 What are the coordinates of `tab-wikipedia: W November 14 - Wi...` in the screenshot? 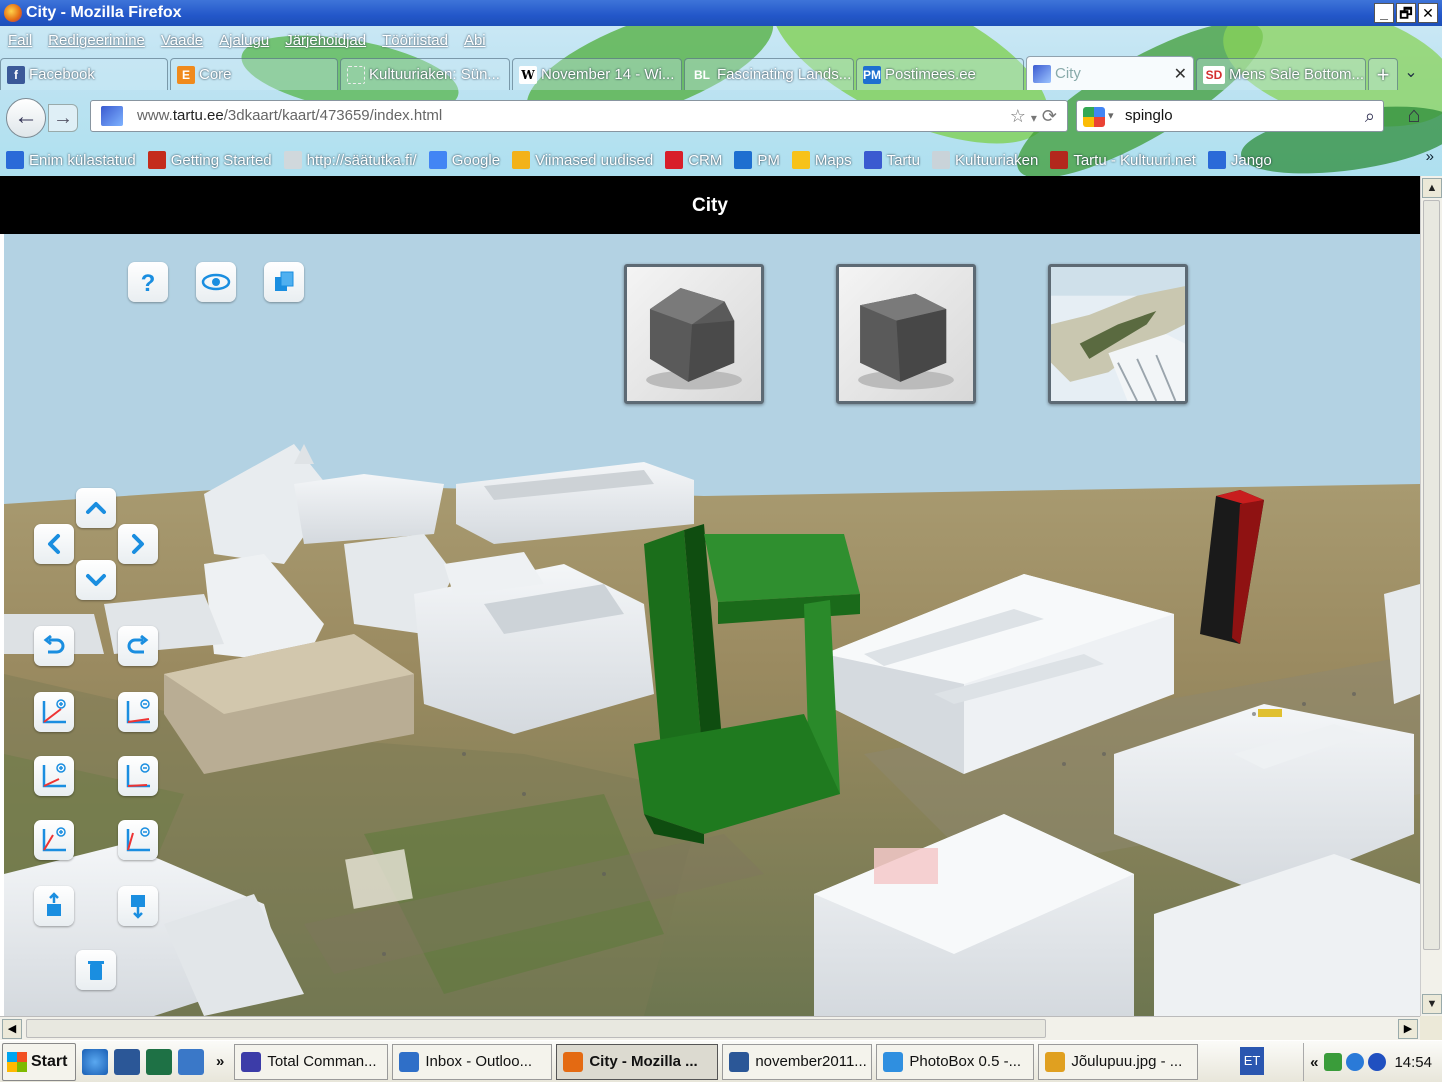 It's located at (597, 74).